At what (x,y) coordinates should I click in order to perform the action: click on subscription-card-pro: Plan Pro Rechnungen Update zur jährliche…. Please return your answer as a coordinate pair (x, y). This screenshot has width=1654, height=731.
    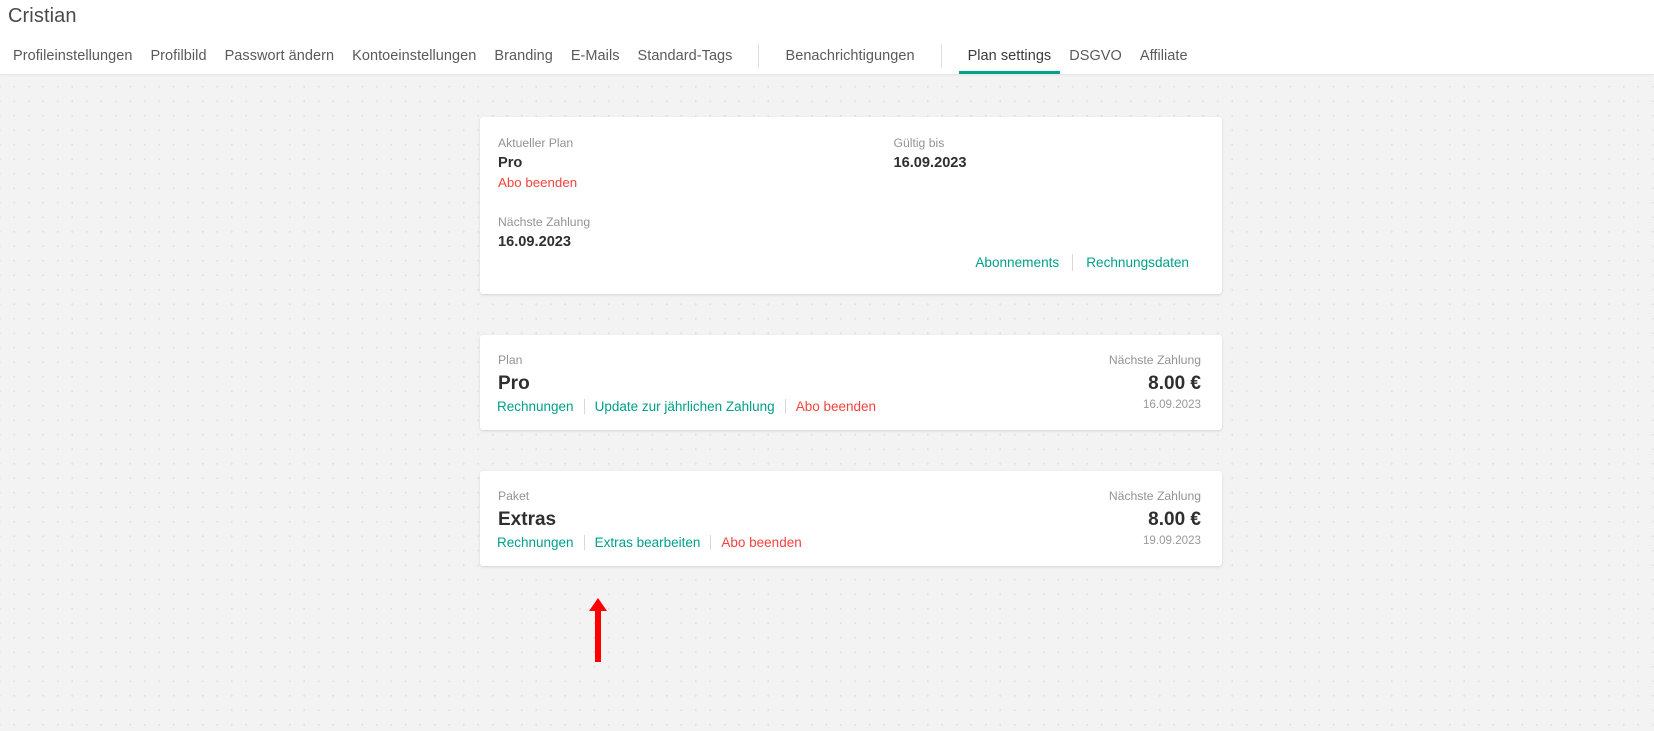
    Looking at the image, I should click on (851, 382).